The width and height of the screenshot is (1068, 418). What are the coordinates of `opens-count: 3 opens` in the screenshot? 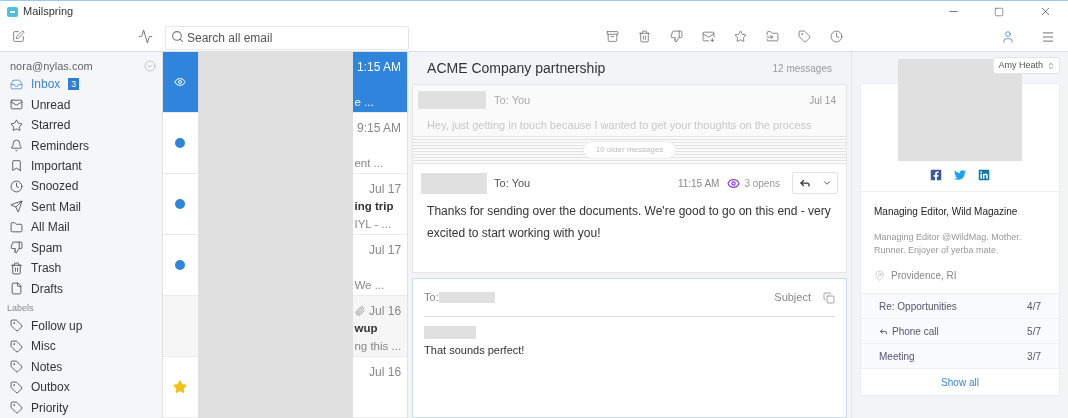 It's located at (762, 183).